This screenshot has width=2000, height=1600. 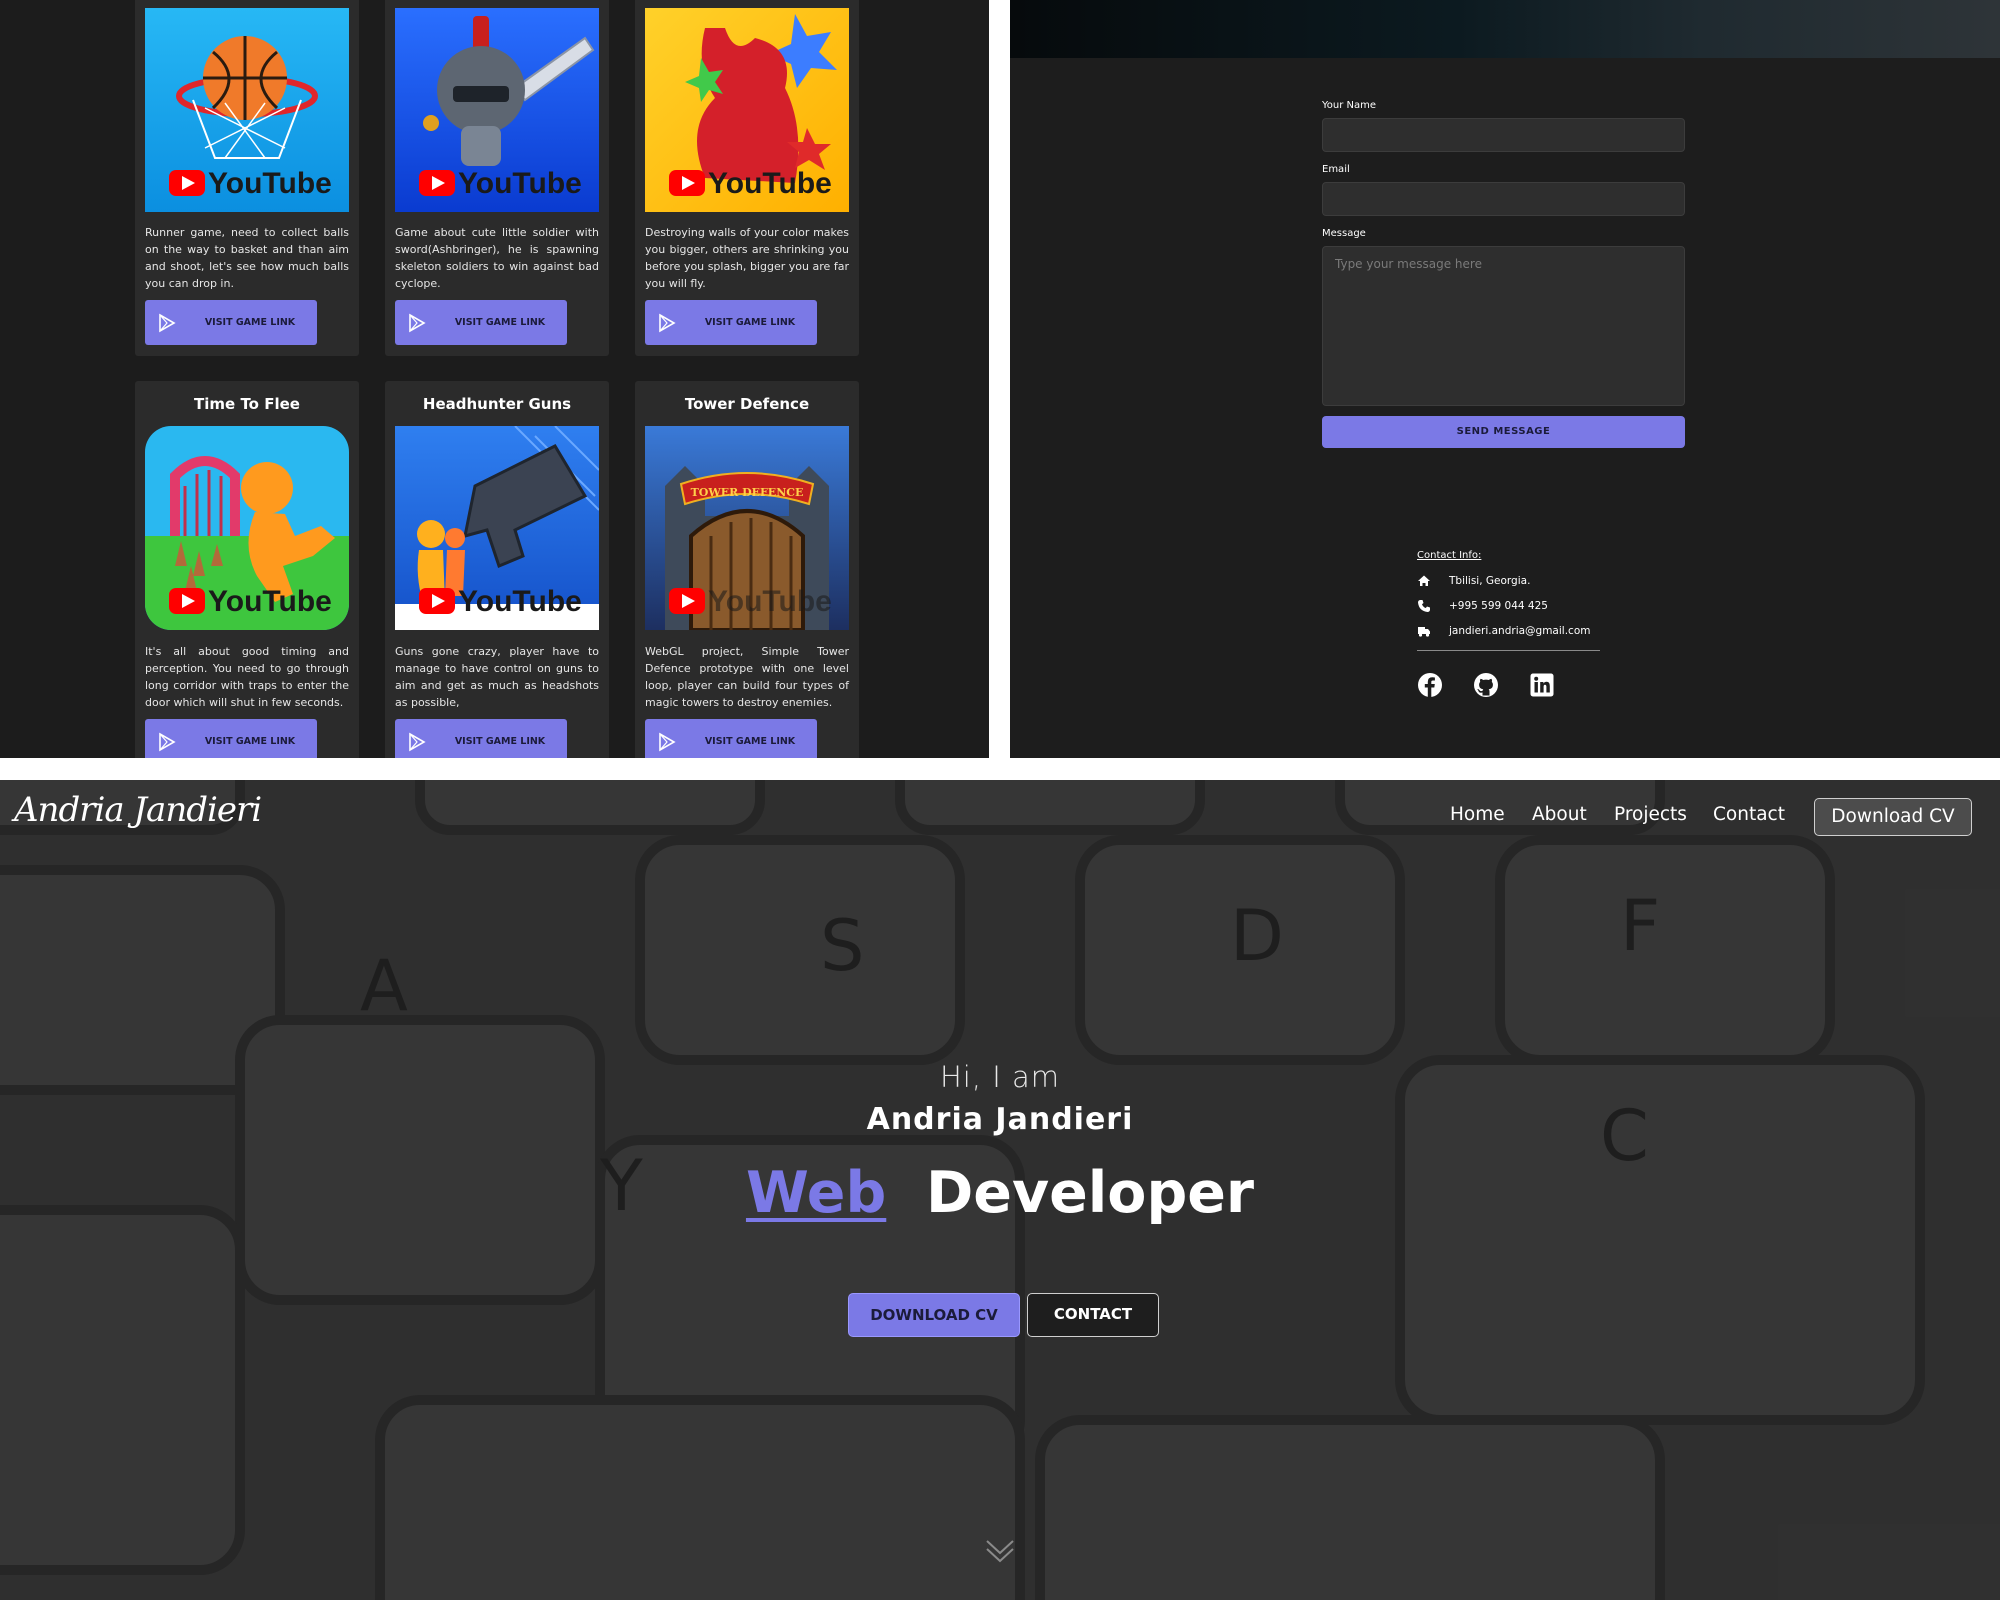 I want to click on divider, so click(x=1508, y=650).